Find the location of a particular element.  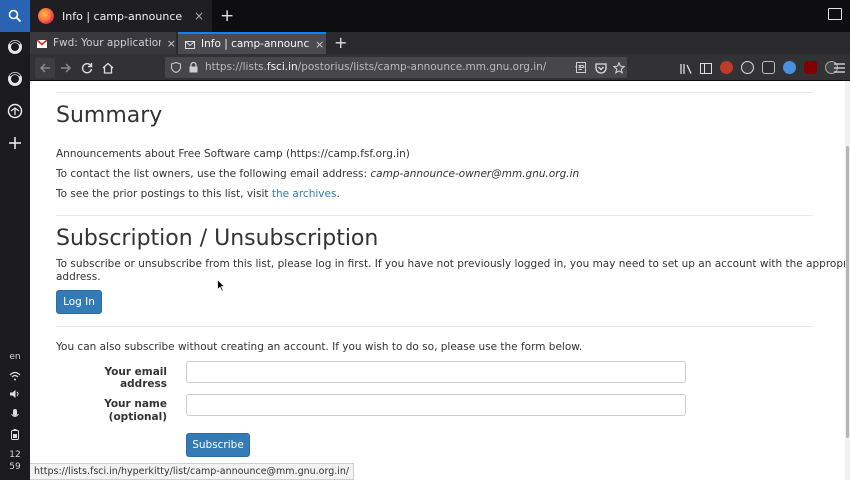

back-arrow-icon is located at coordinates (44, 68).